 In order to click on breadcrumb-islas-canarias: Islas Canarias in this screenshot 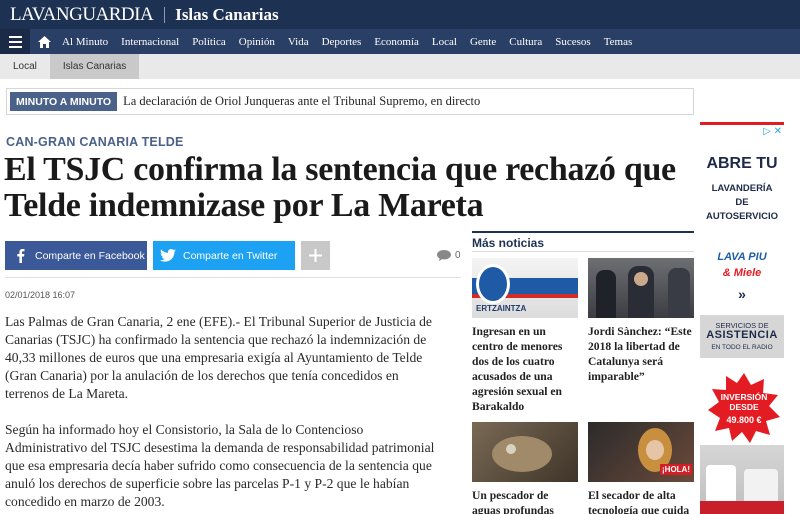, I will do `click(94, 66)`.